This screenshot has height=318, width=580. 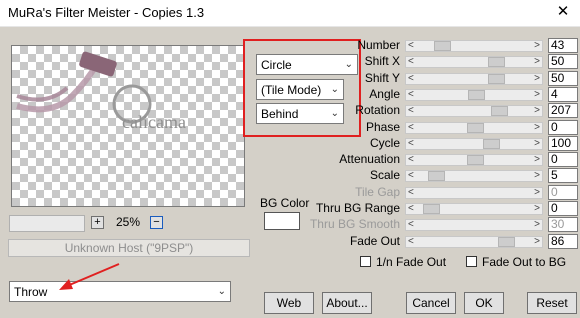 What do you see at coordinates (354, 224) in the screenshot?
I see `slider-label: Thru BG Smooth` at bounding box center [354, 224].